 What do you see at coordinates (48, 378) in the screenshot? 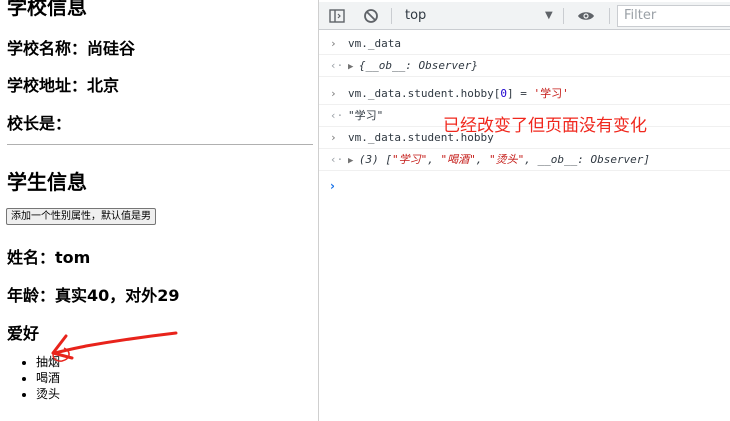
I see `hobby-item: 喝酒` at bounding box center [48, 378].